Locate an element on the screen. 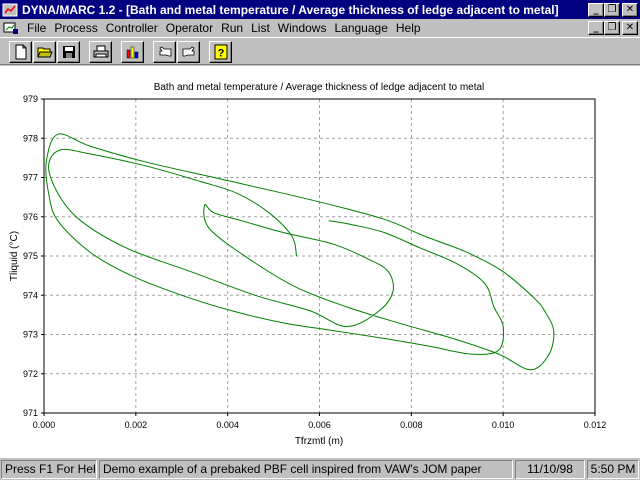  help-question-icon: ? is located at coordinates (220, 52).